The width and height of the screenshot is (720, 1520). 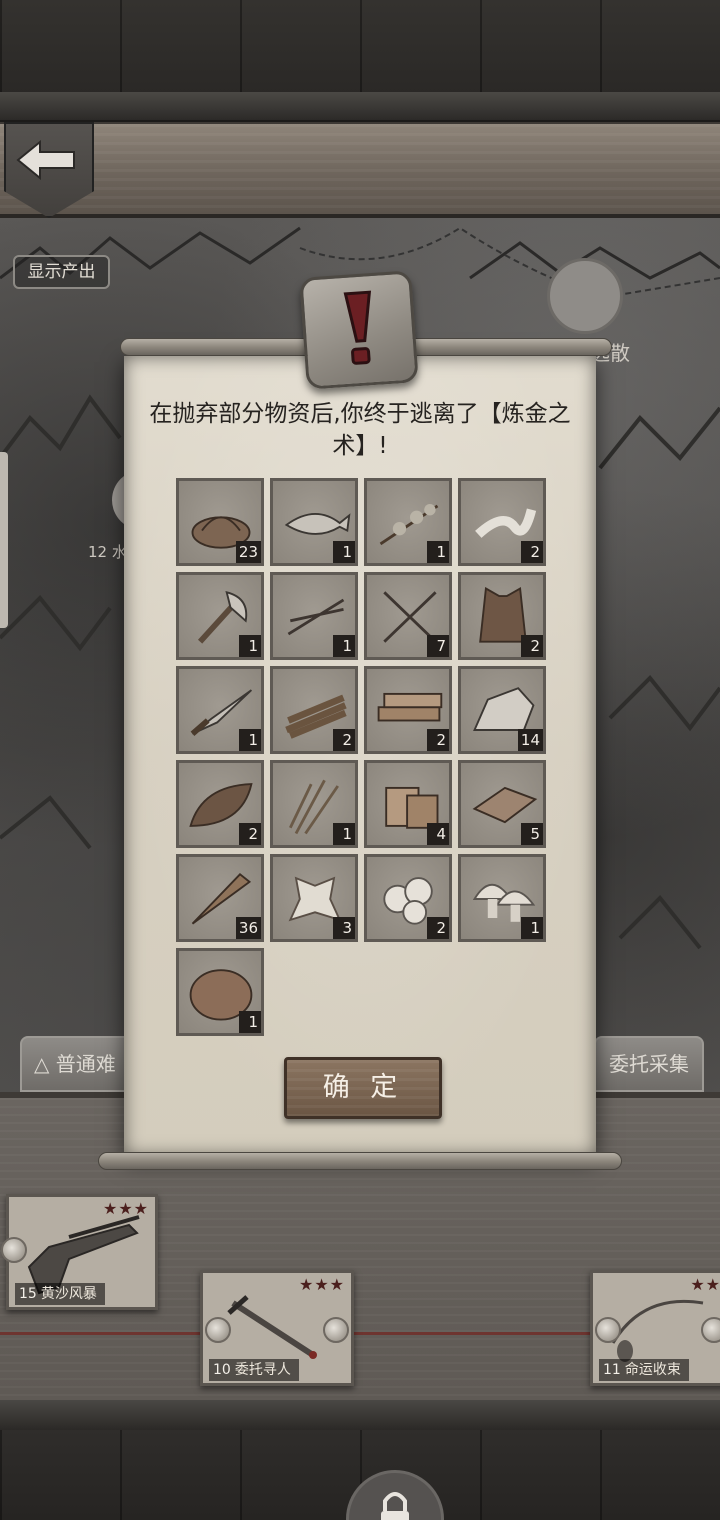 I want to click on quest-stars: ★★, so click(x=705, y=1284).